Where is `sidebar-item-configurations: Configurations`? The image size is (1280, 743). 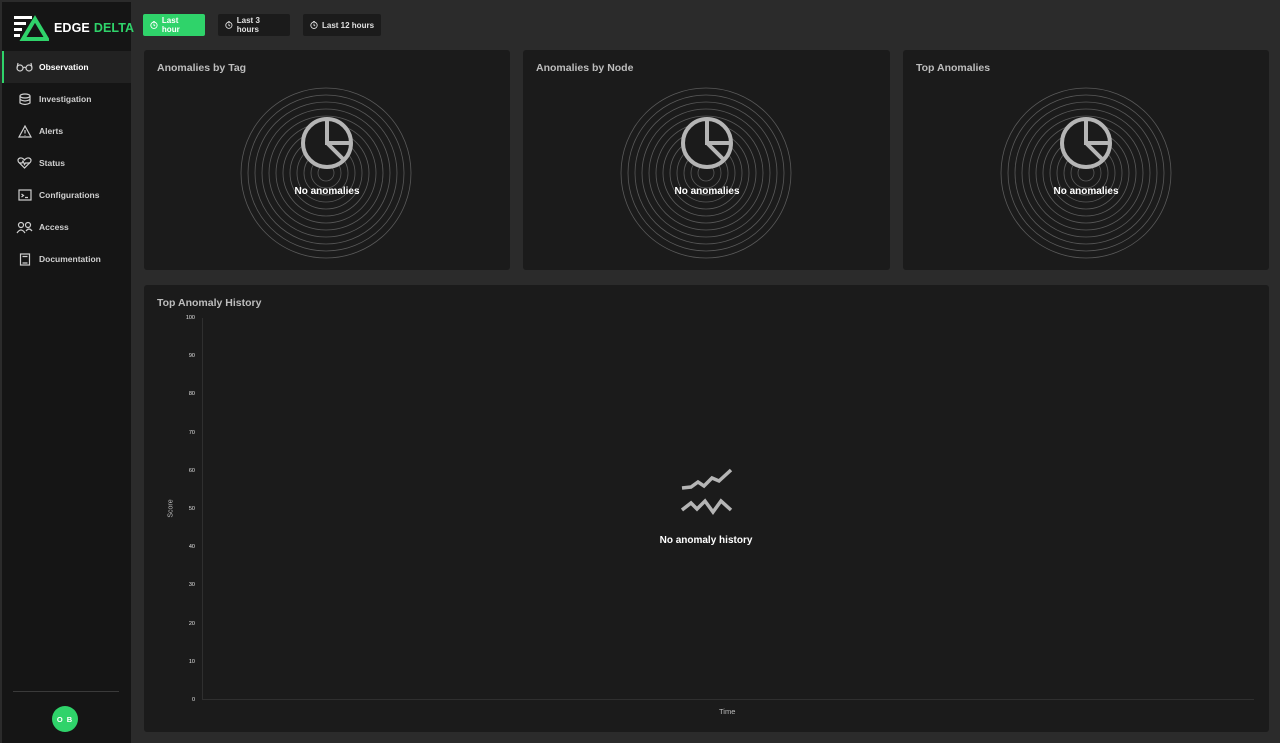
sidebar-item-configurations: Configurations is located at coordinates (66, 195).